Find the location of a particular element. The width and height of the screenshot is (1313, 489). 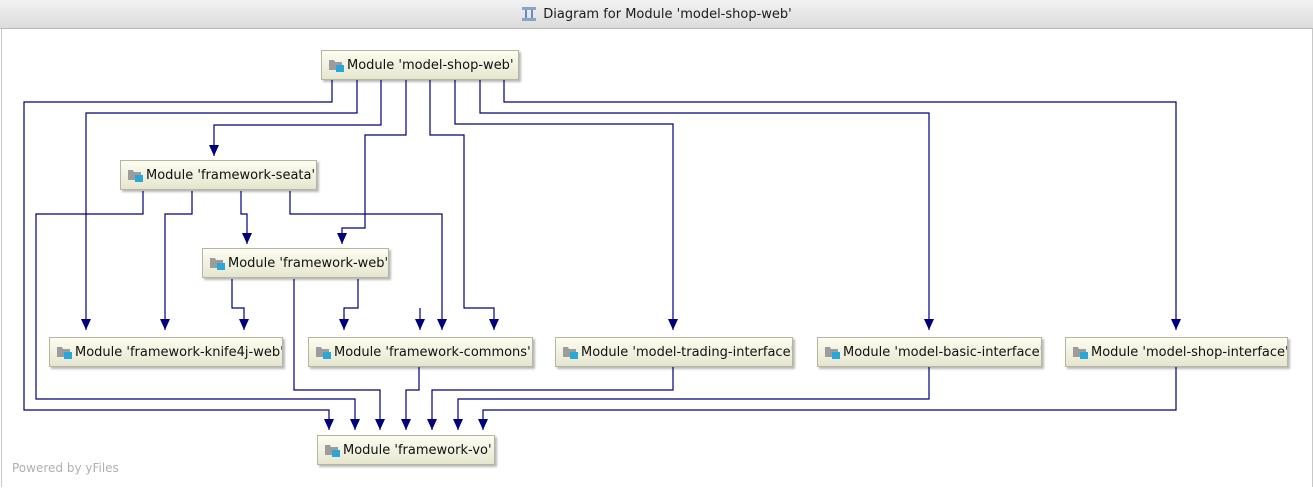

edge-framework-seata-framework-web is located at coordinates (246, 217).